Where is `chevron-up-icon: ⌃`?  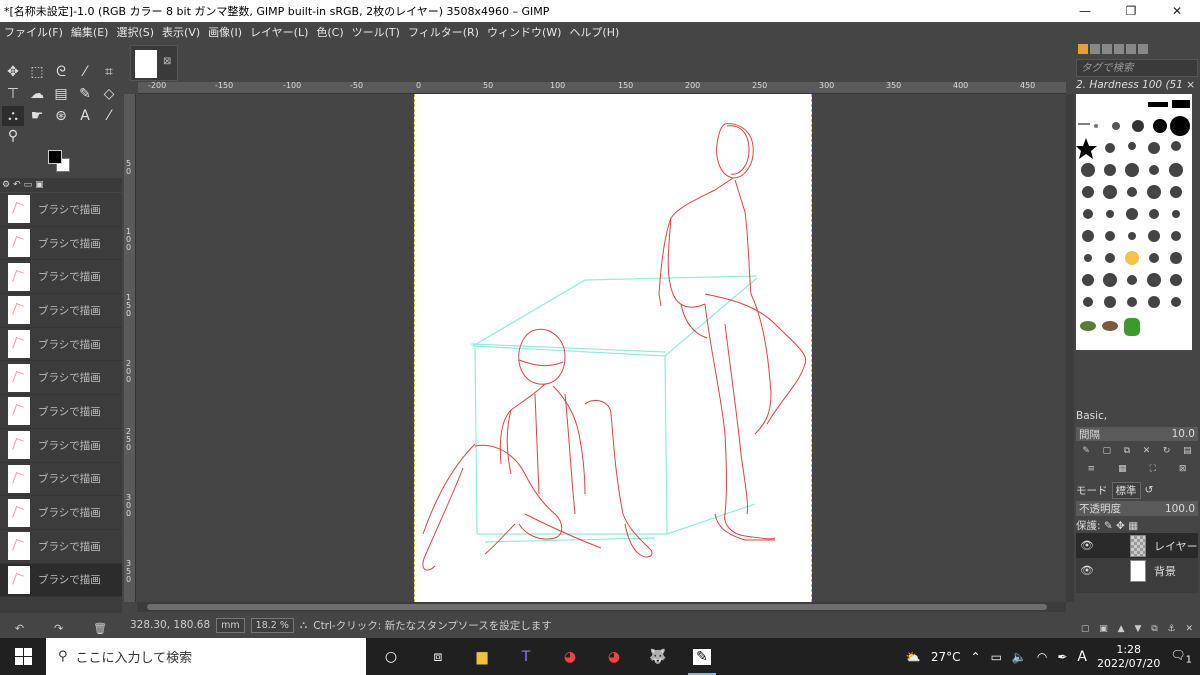 chevron-up-icon: ⌃ is located at coordinates (976, 657).